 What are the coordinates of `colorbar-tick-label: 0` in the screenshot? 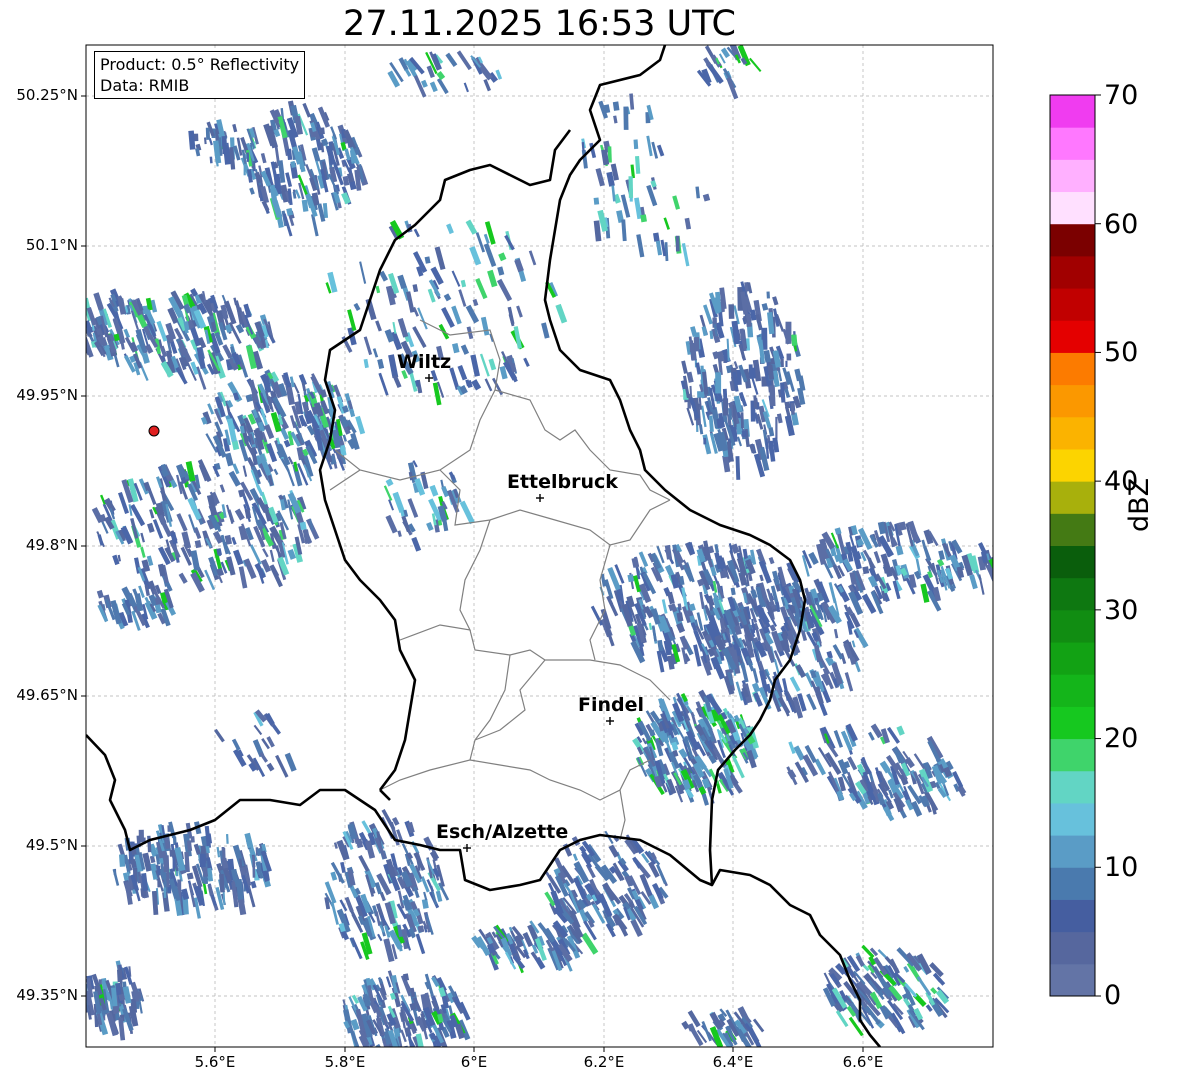 It's located at (1113, 995).